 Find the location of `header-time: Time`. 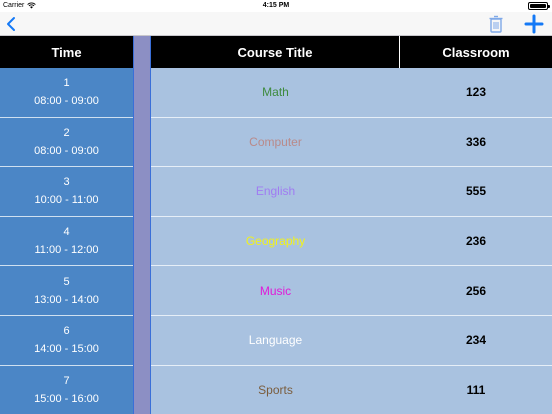

header-time: Time is located at coordinates (66, 52).